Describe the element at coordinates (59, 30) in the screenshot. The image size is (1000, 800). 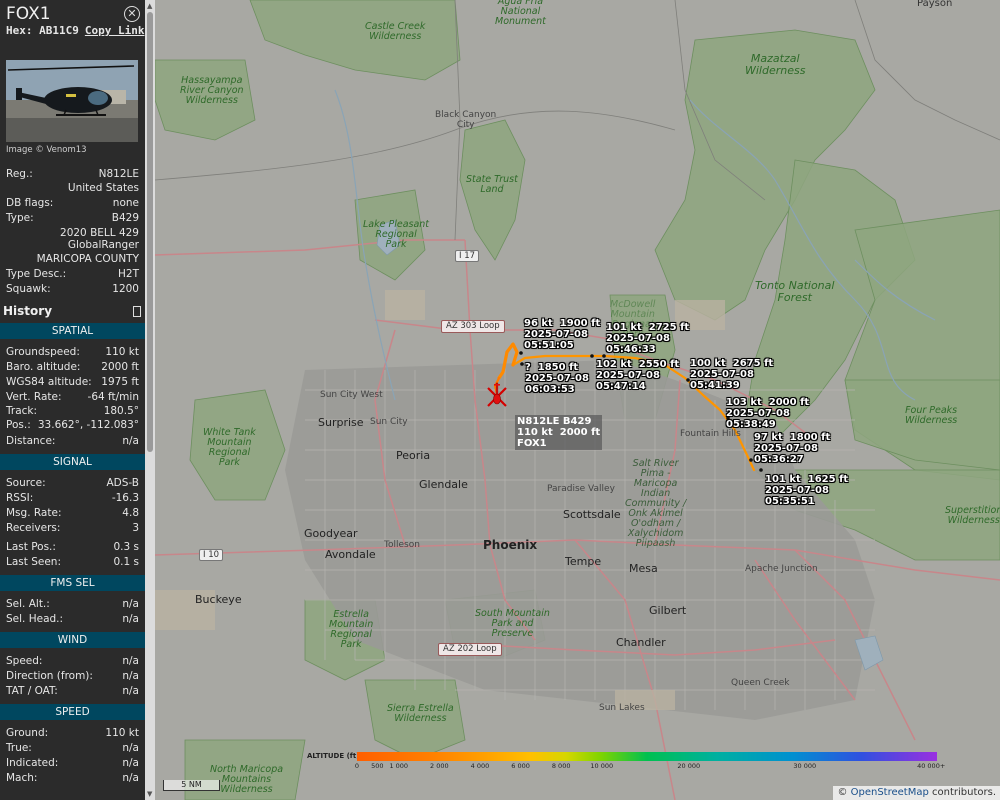
I see `hex-value: AB11C9` at that location.